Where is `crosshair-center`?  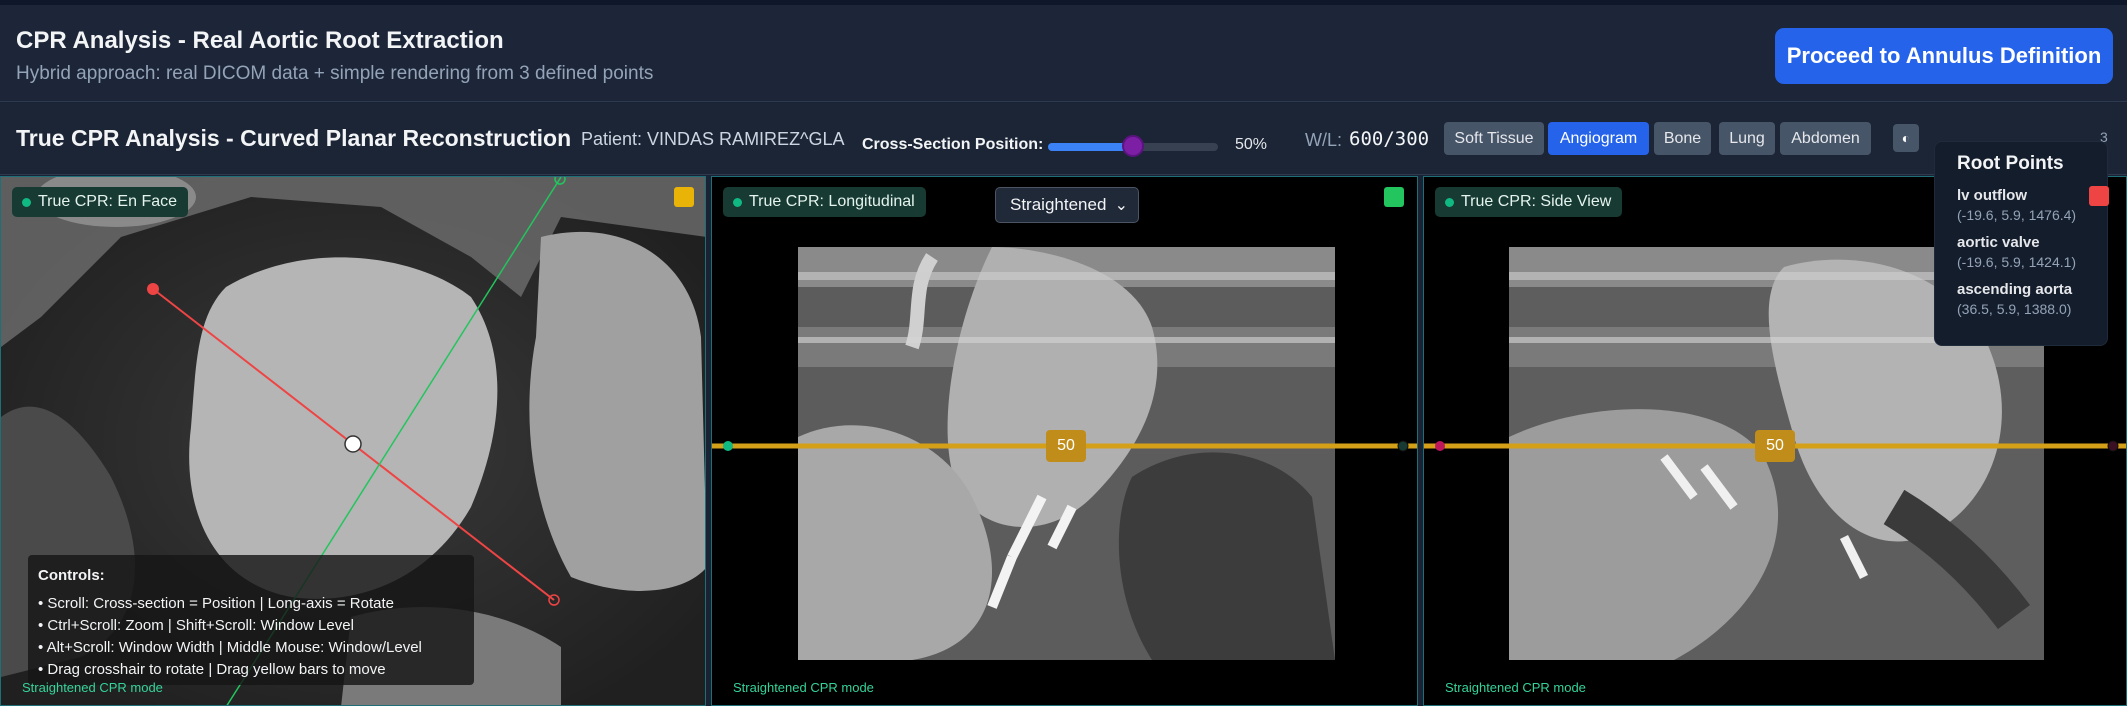 crosshair-center is located at coordinates (353, 444).